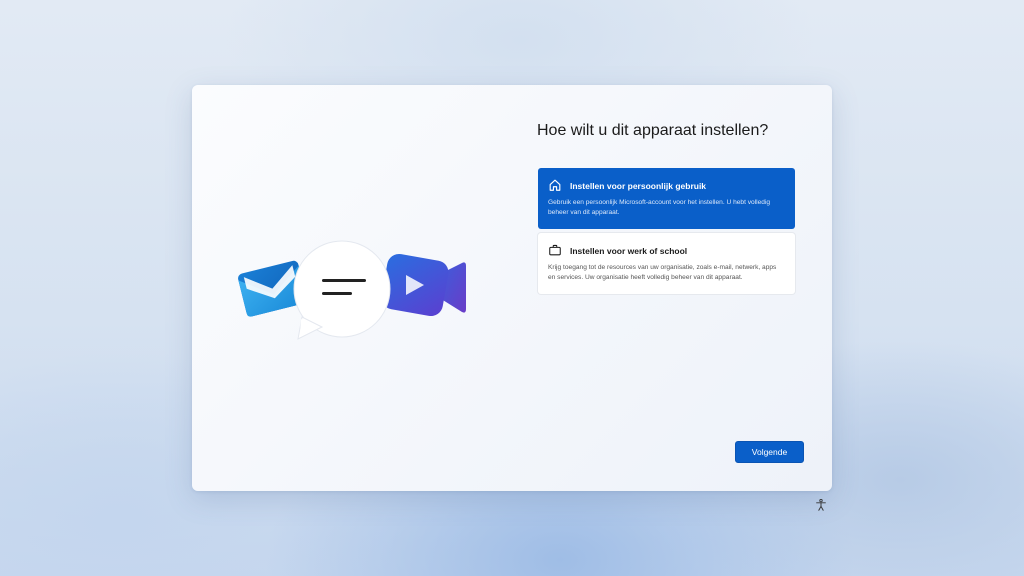 The width and height of the screenshot is (1024, 576). What do you see at coordinates (653, 130) in the screenshot?
I see `page-title: Hoe wilt u dit apparaat instellen?` at bounding box center [653, 130].